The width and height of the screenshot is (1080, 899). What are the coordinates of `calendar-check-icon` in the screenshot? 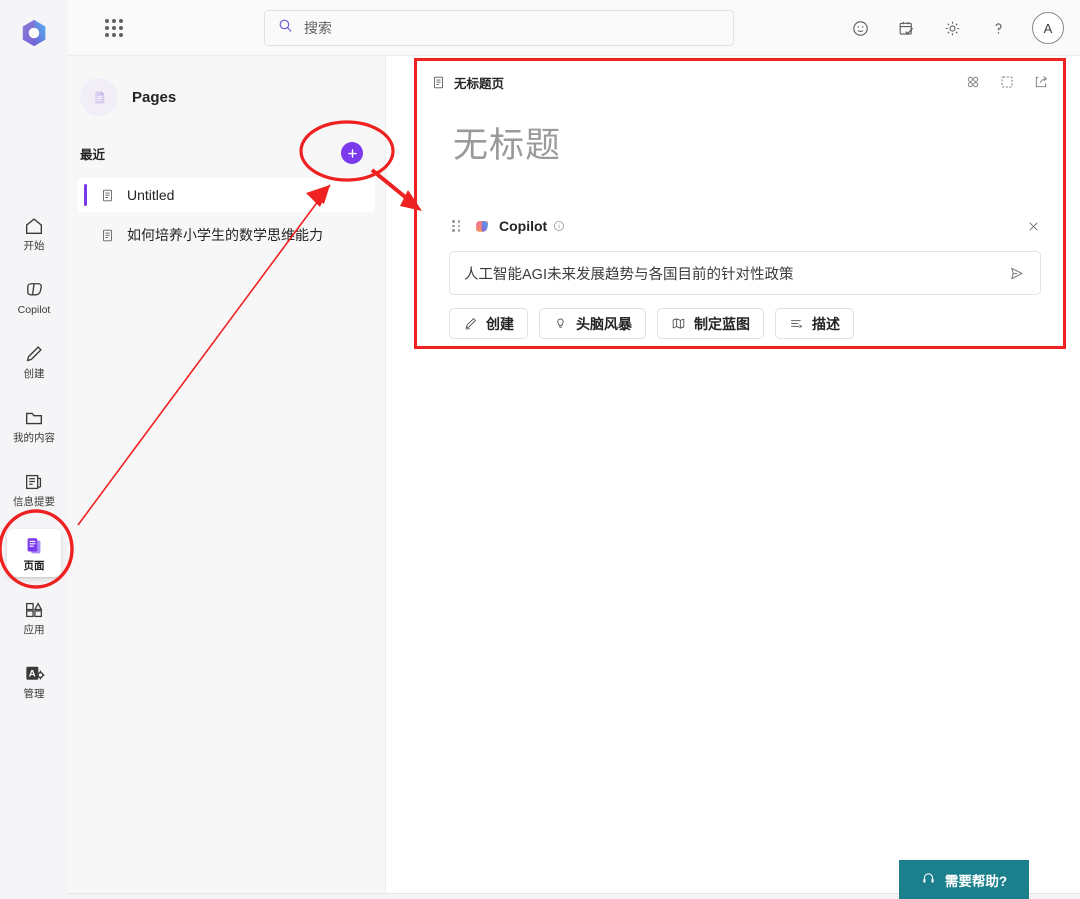 It's located at (906, 28).